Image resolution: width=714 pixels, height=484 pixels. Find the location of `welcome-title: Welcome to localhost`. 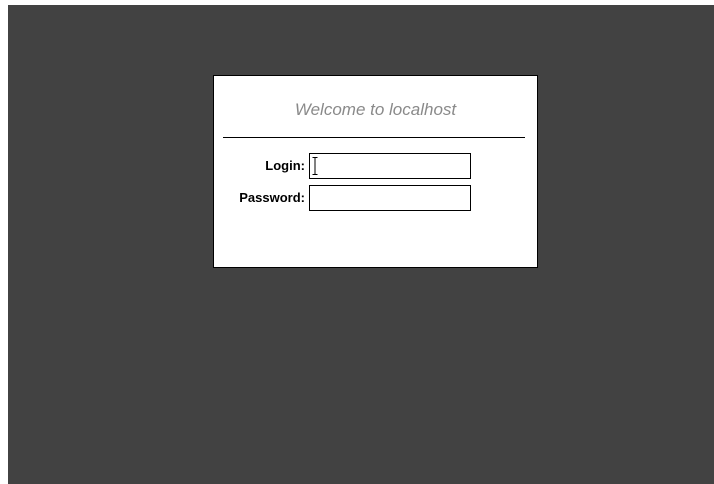

welcome-title: Welcome to localhost is located at coordinates (375, 109).